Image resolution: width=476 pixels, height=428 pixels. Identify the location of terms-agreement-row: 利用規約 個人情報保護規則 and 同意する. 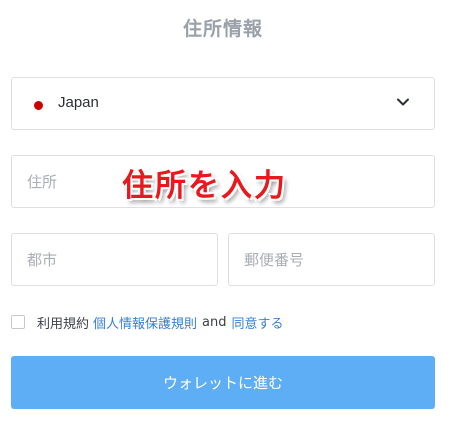
(147, 322).